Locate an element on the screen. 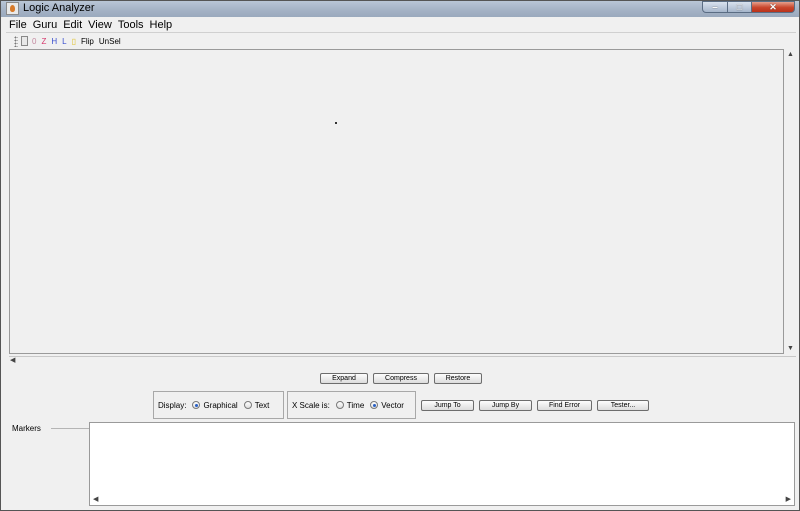 This screenshot has width=800, height=511. find-error-button: Find Error is located at coordinates (564, 405).